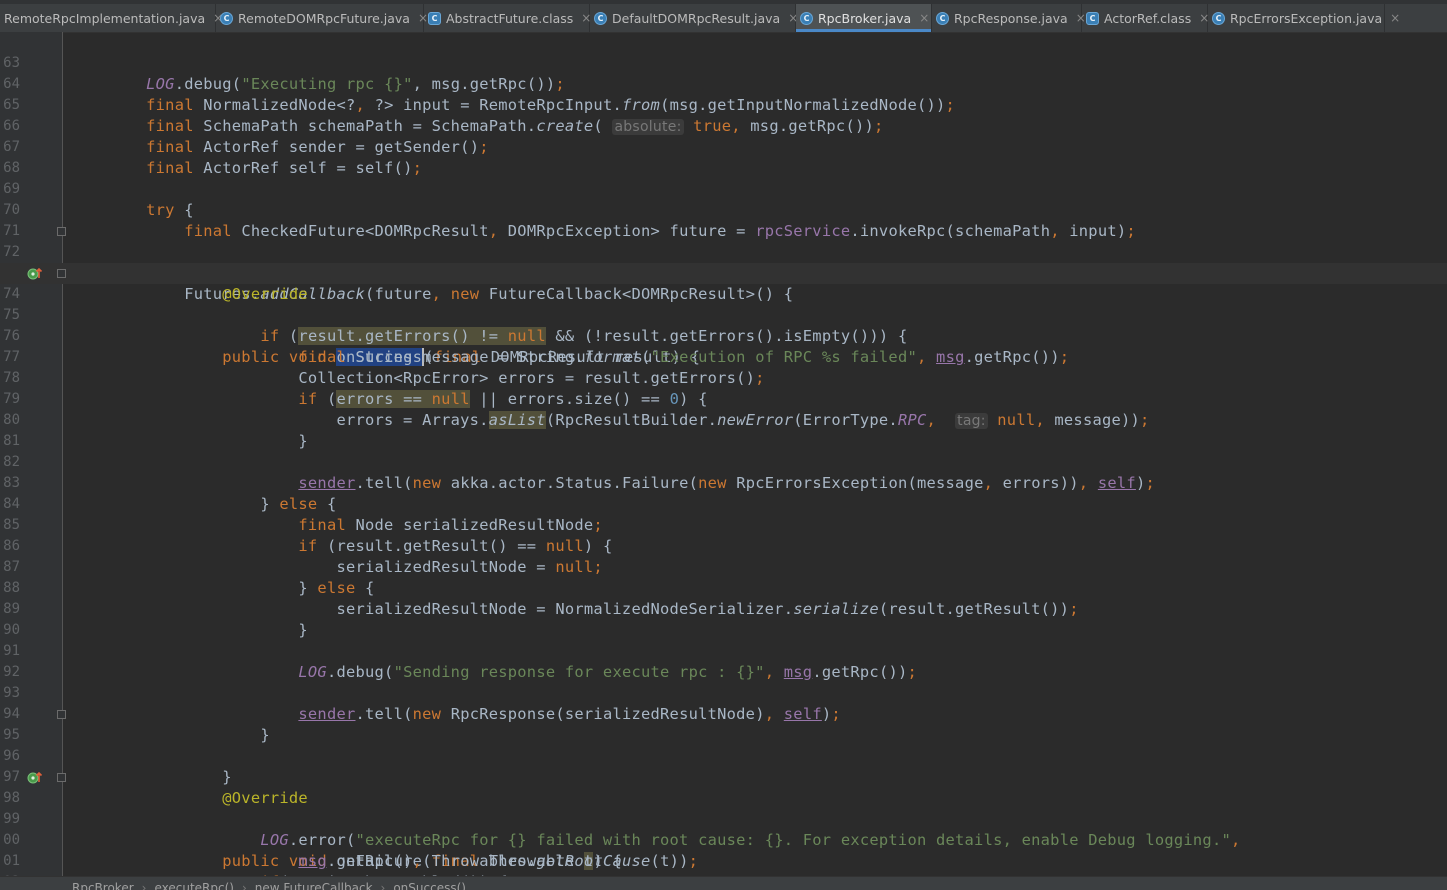  I want to click on code-line-66: 66 final ActorRef sender = getSender();, so click(723, 125).